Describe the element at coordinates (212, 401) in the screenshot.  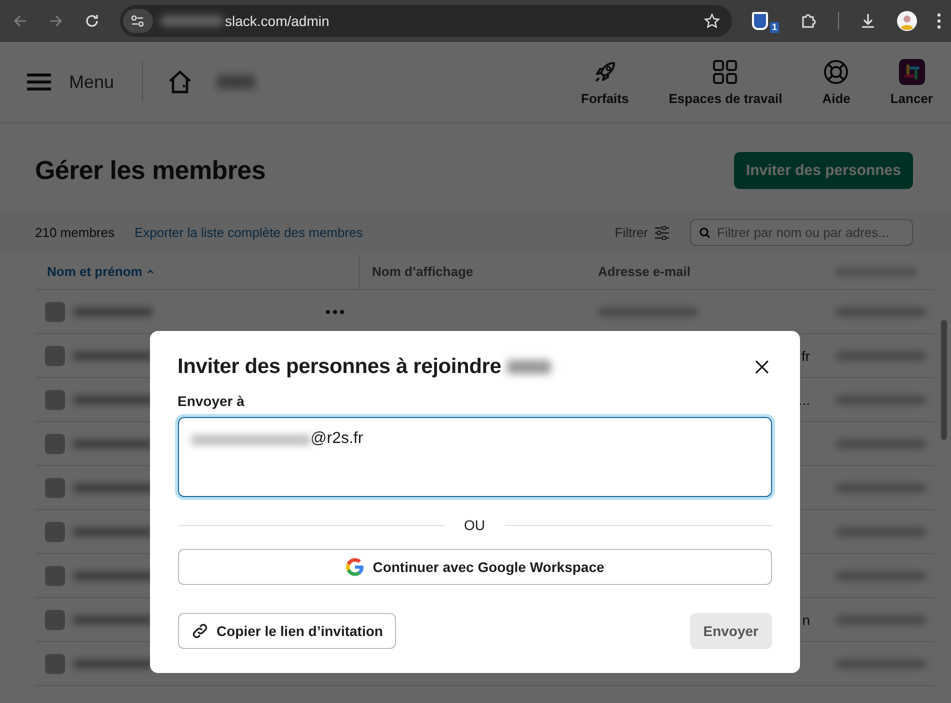
I see `field-label: Envoyer à` at that location.